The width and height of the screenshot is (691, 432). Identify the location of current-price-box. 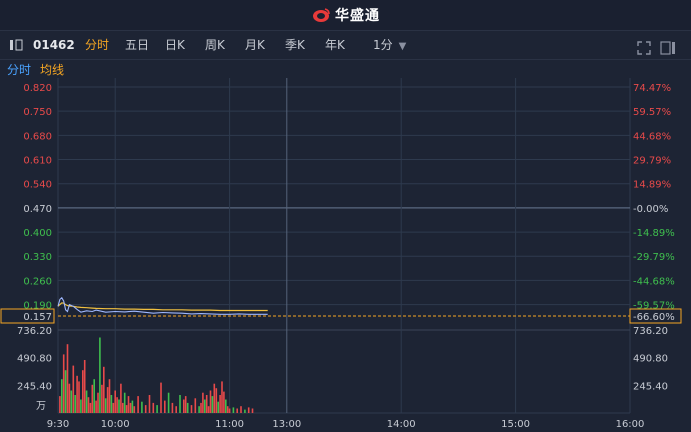
(27, 316).